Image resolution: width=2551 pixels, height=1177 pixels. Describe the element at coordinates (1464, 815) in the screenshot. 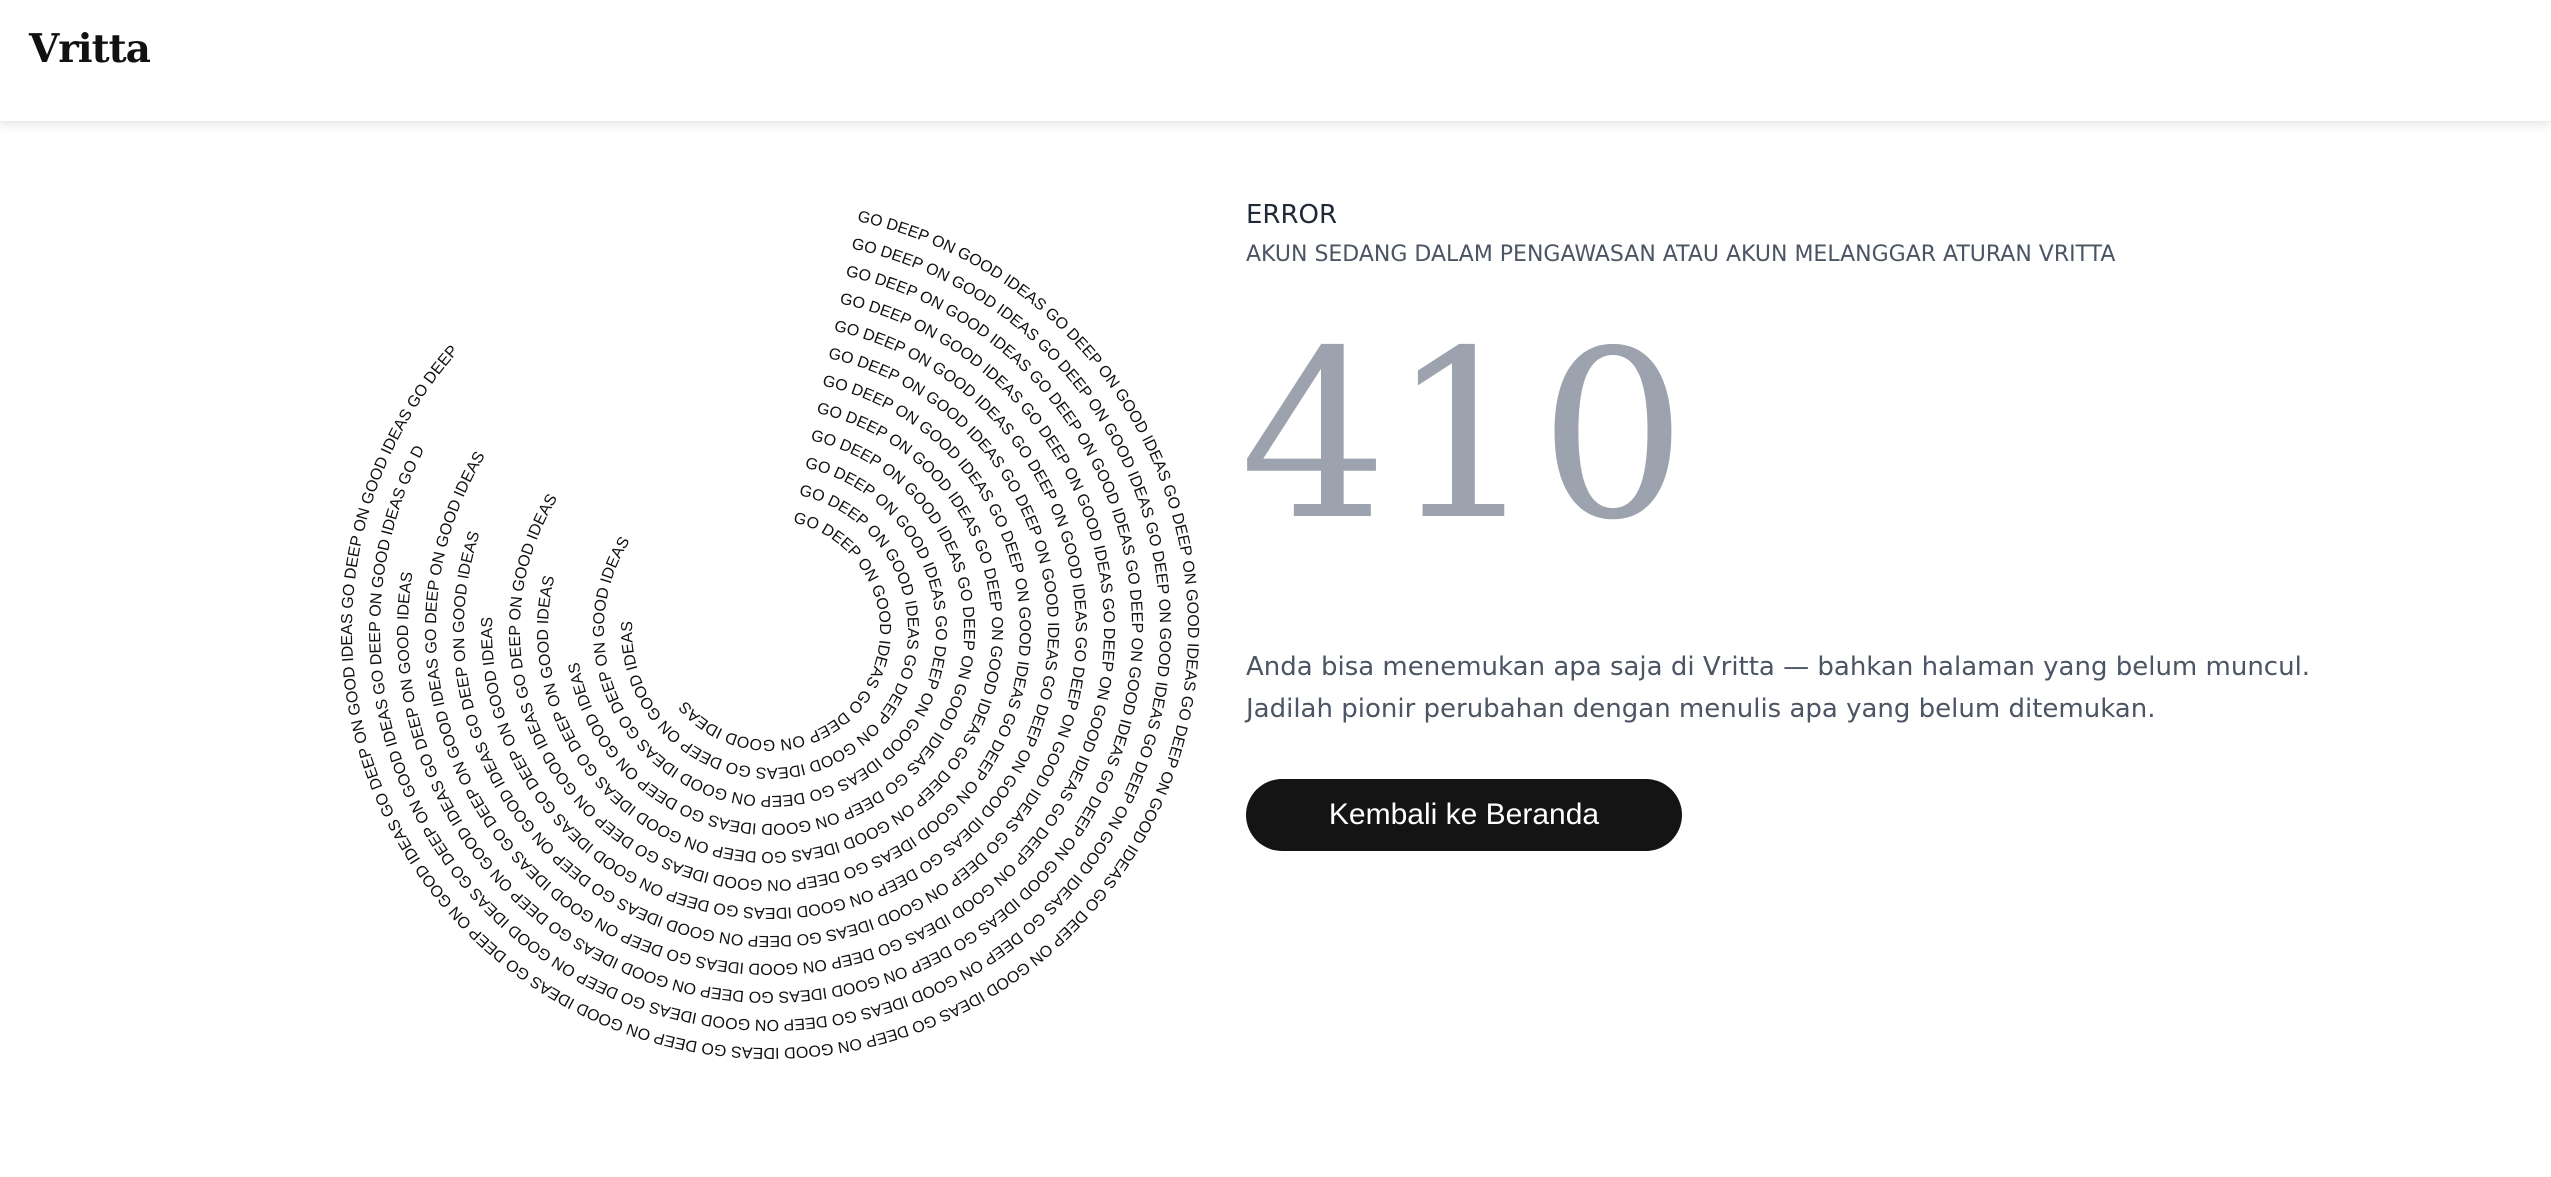

I see `back-to-home-button: Kembali ke Beranda` at that location.